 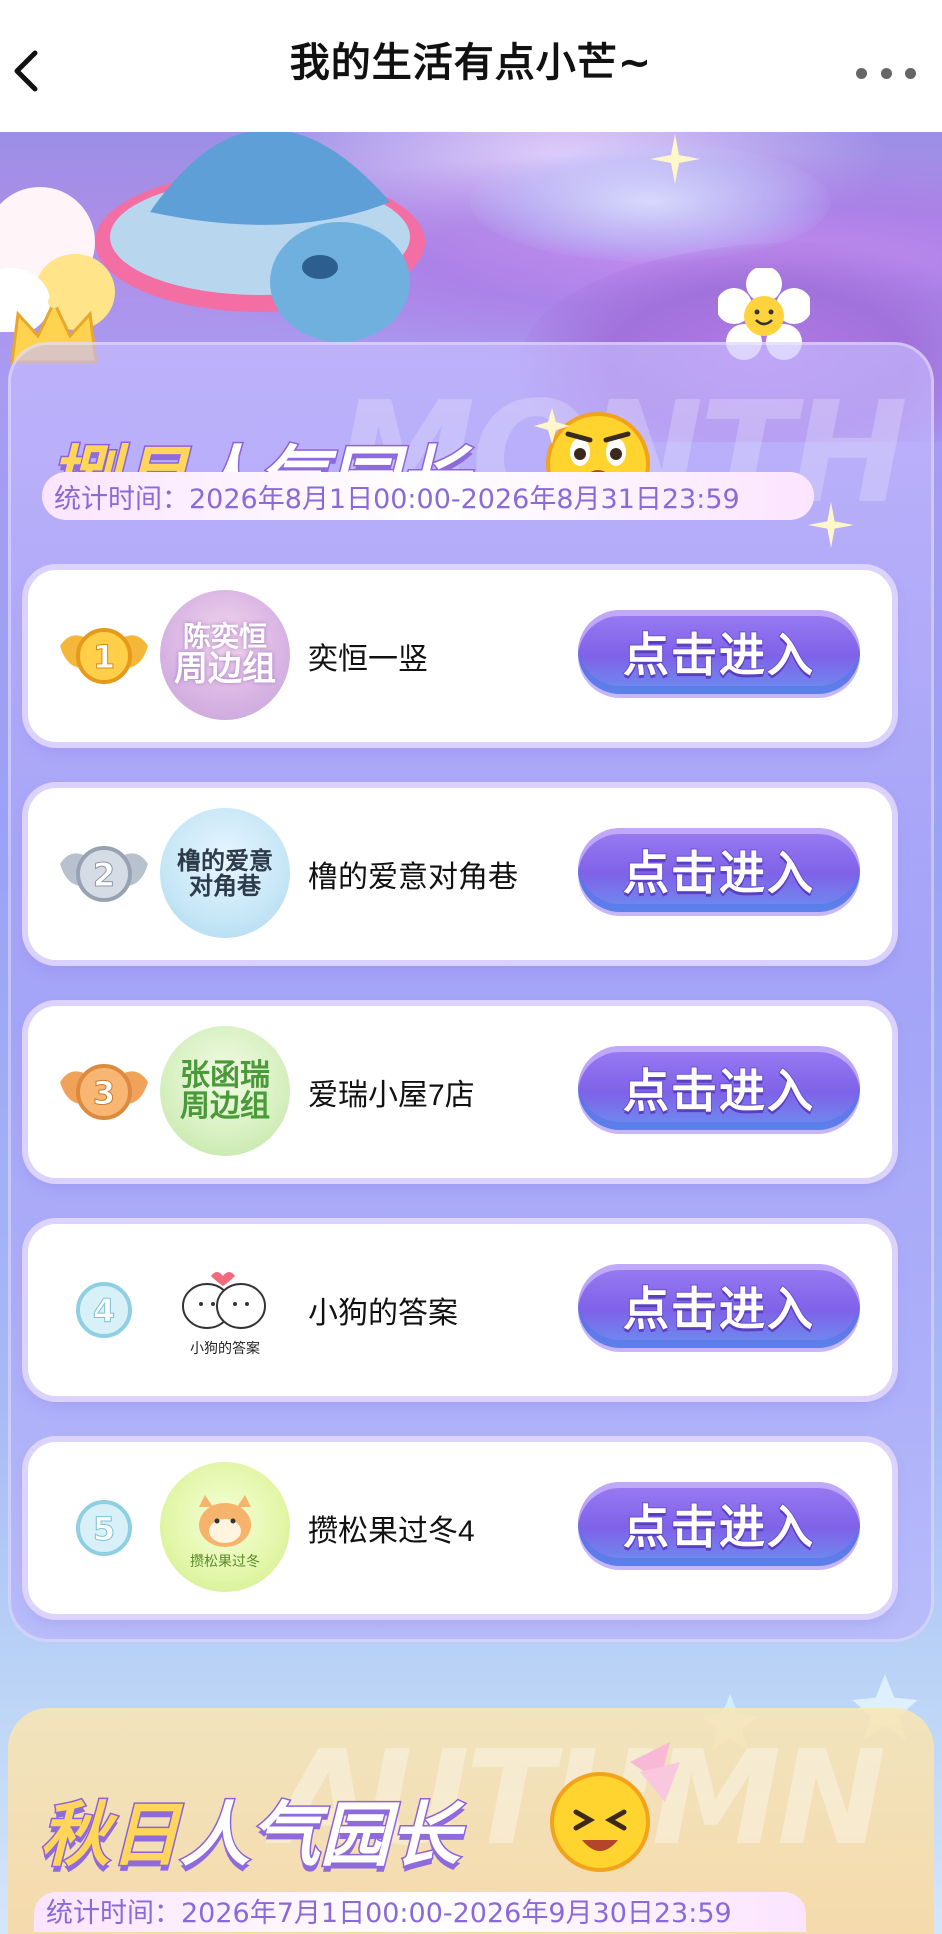 I want to click on puppy-cat-icon, so click(x=224, y=1300).